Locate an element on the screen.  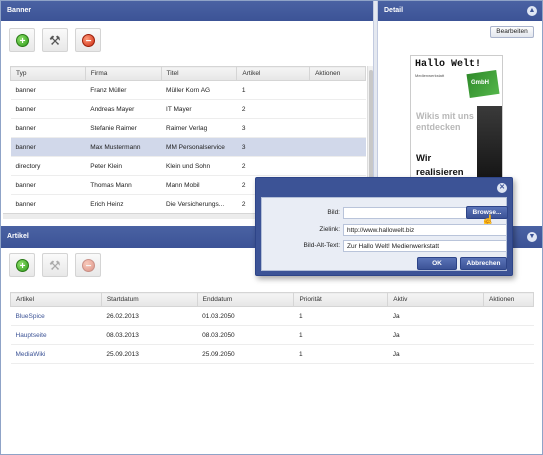
table-row: directory Peter Klein Klein und Sohn 2 is located at coordinates (188, 166).